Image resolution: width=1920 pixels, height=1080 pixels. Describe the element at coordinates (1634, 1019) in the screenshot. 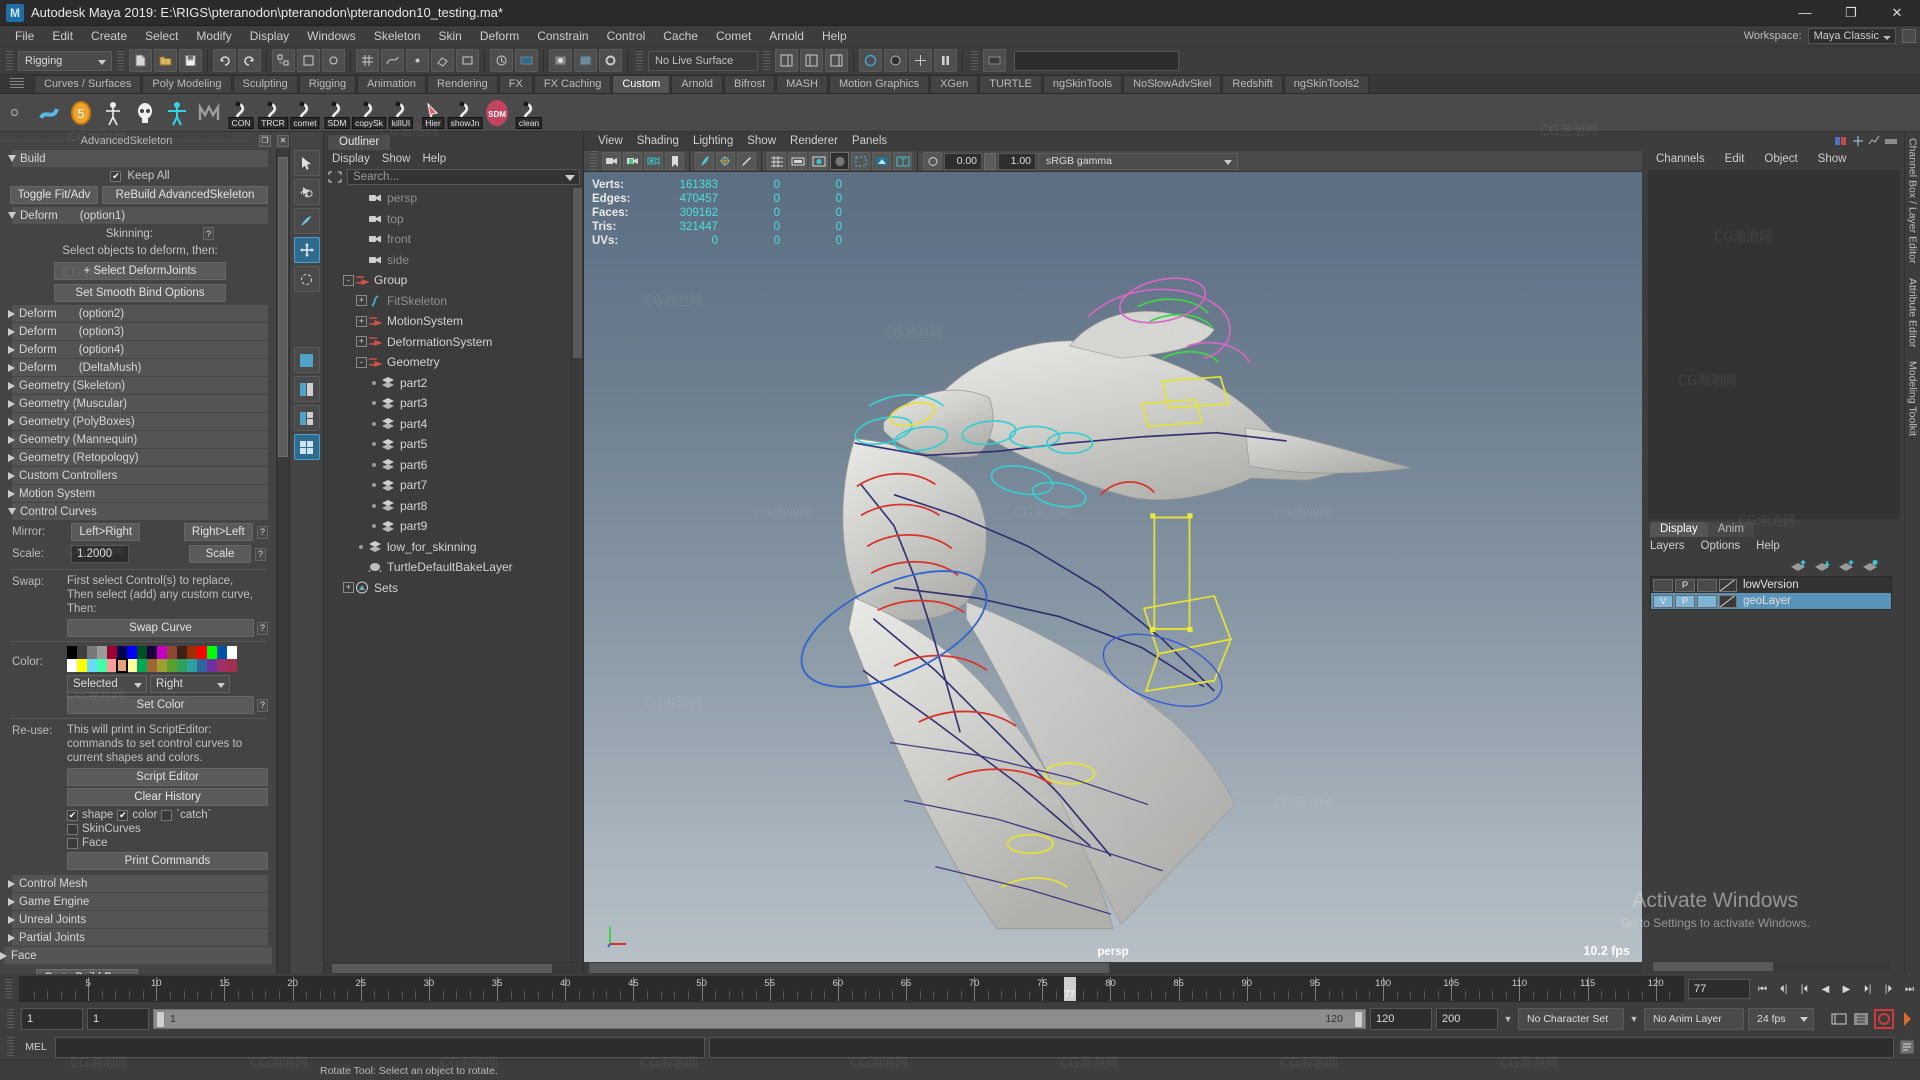

I see `character-set-arrow-icon: ▼` at that location.